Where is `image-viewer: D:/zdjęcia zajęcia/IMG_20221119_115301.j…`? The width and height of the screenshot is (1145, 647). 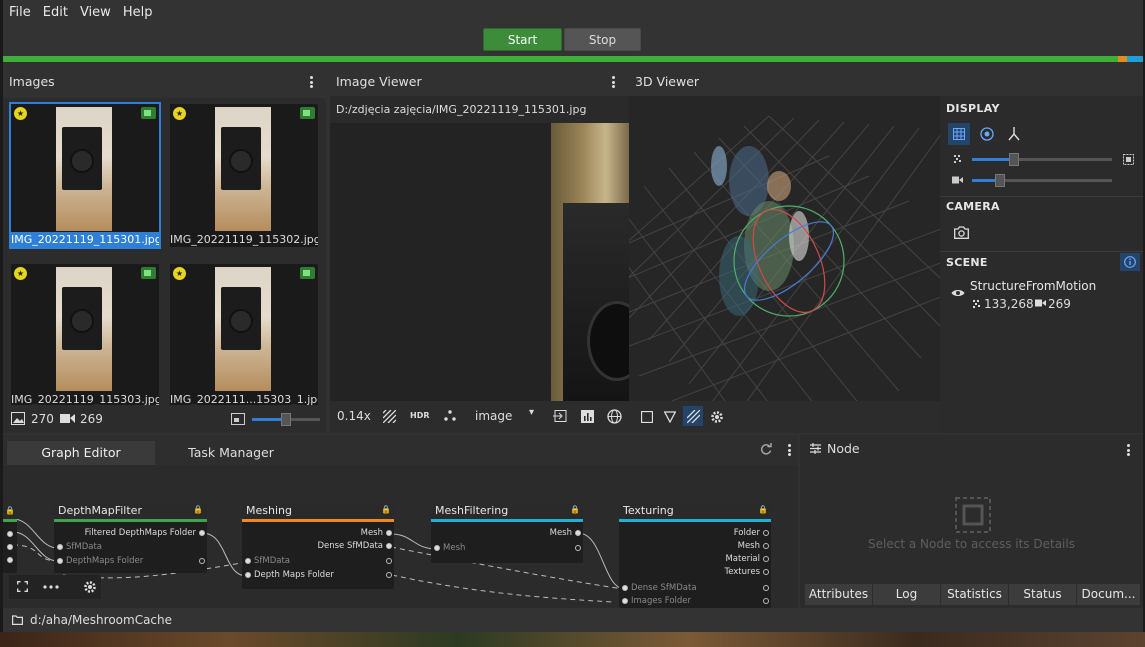
image-viewer: D:/zdjęcia zajęcia/IMG_20221119_115301.j… is located at coordinates (488, 264).